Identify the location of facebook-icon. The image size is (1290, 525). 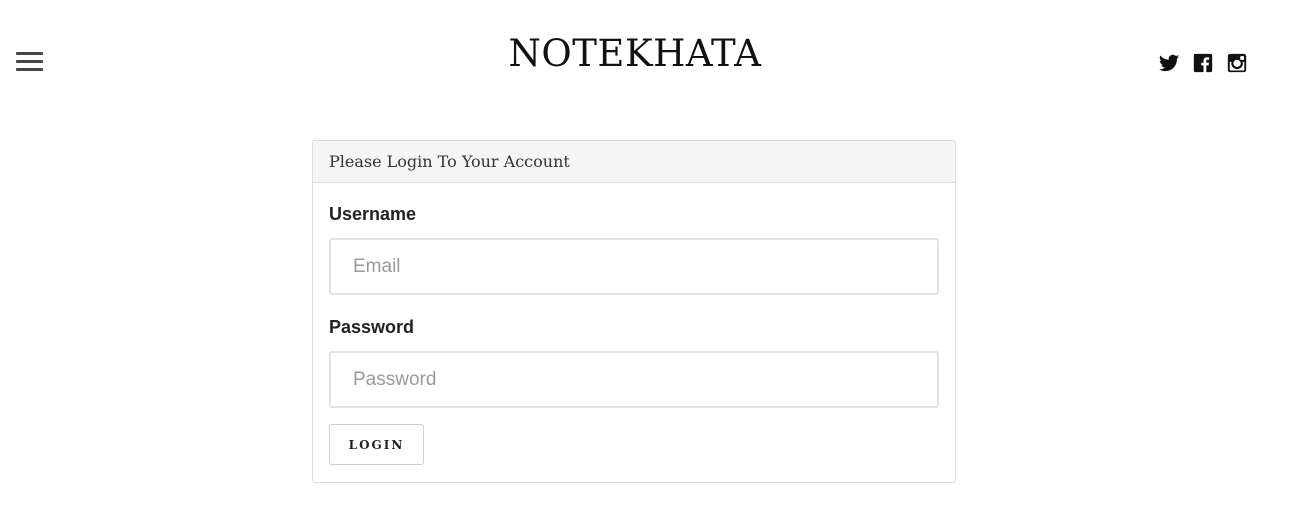
(1203, 63).